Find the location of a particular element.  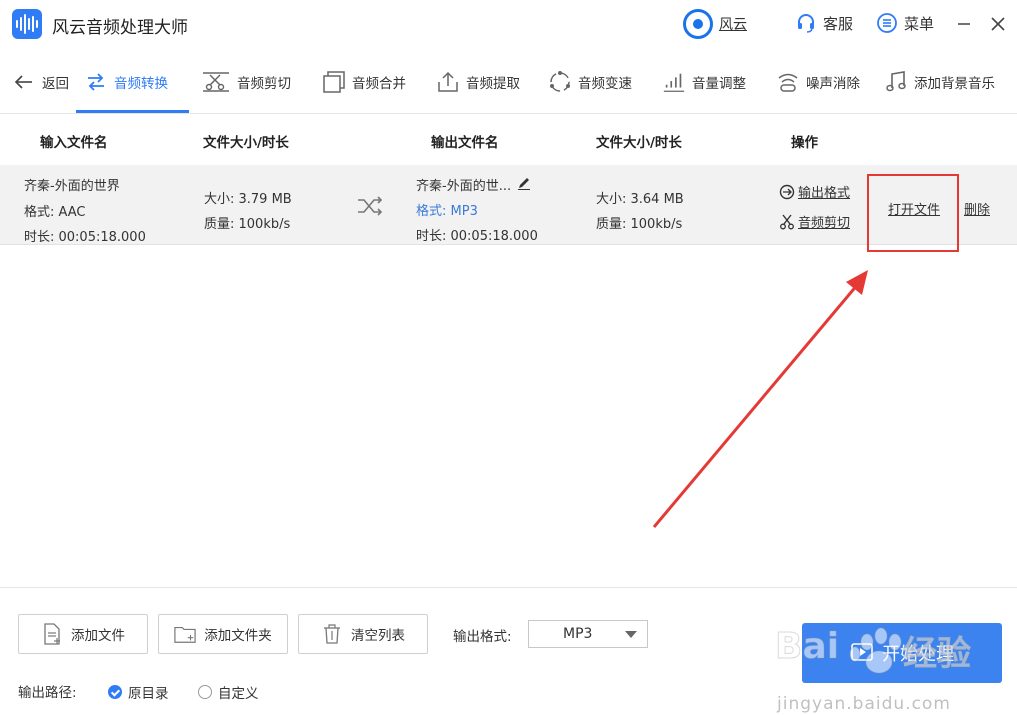

add-folder-label: 添加文件夹 is located at coordinates (238, 636).